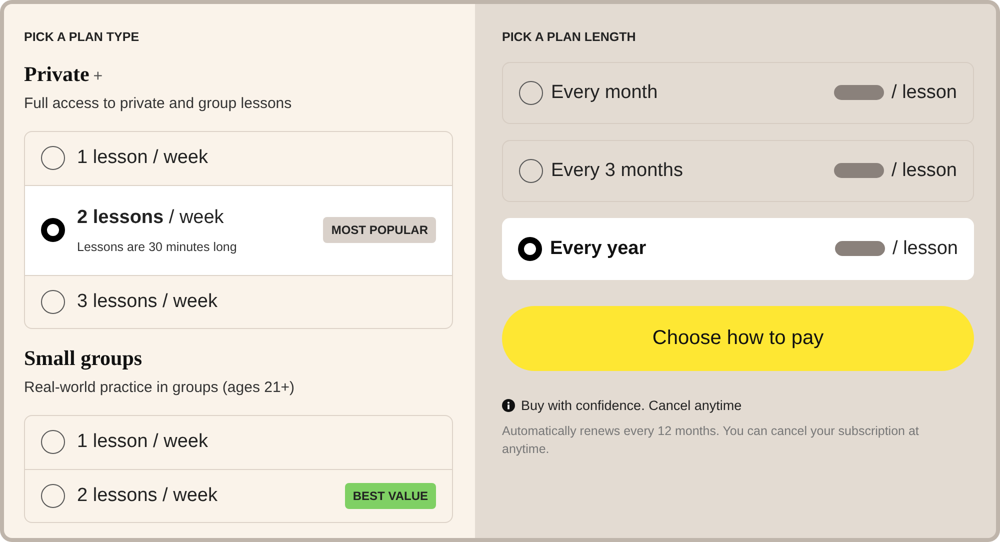 The image size is (1000, 542). I want to click on choose-payment-button: Choose how to pay, so click(738, 338).